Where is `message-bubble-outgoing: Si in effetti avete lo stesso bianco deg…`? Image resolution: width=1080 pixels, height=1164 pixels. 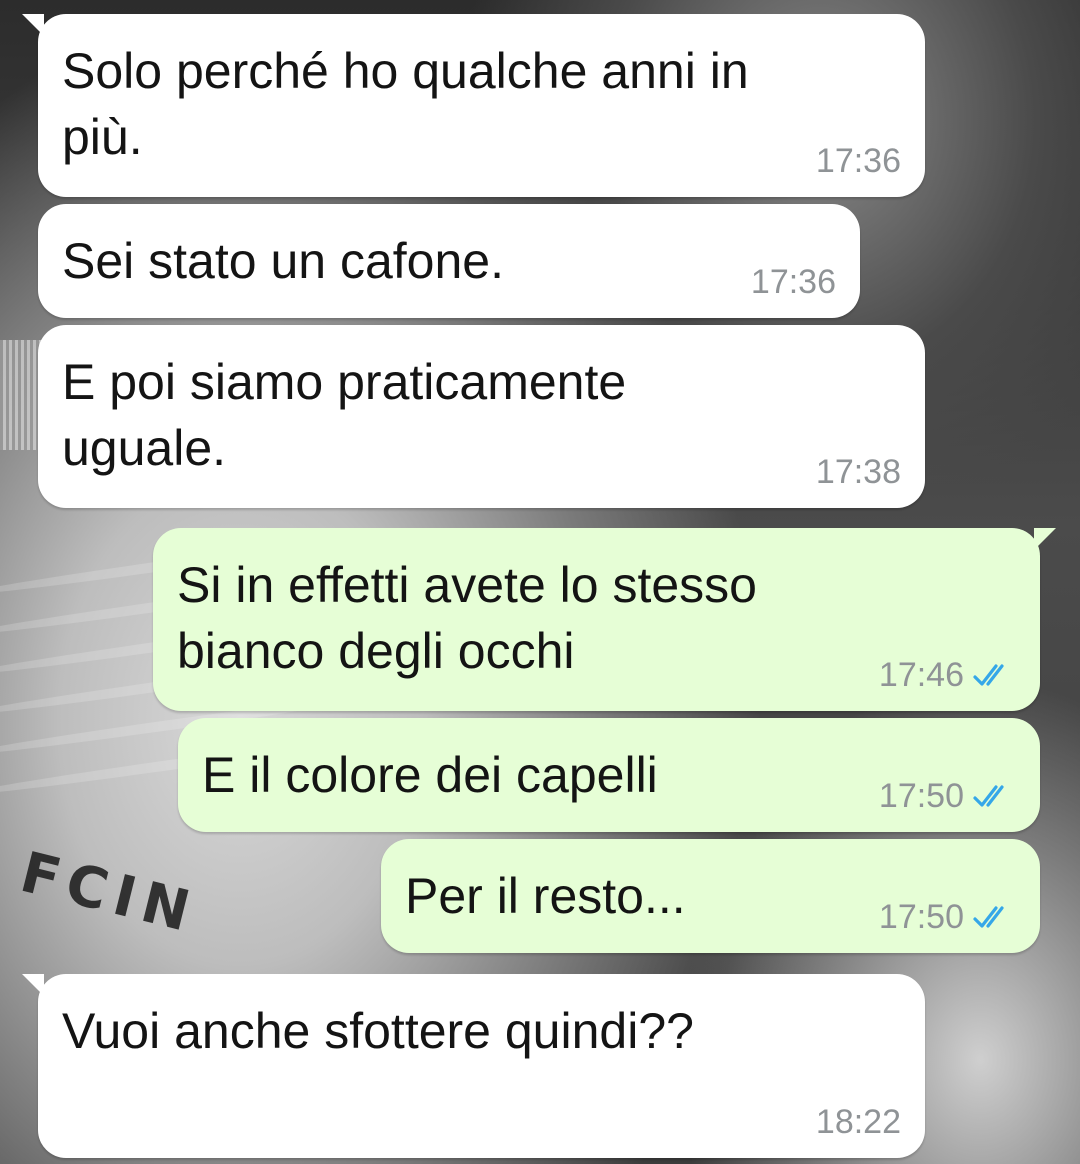
message-bubble-outgoing: Si in effetti avete lo stesso bianco deg… is located at coordinates (604, 619).